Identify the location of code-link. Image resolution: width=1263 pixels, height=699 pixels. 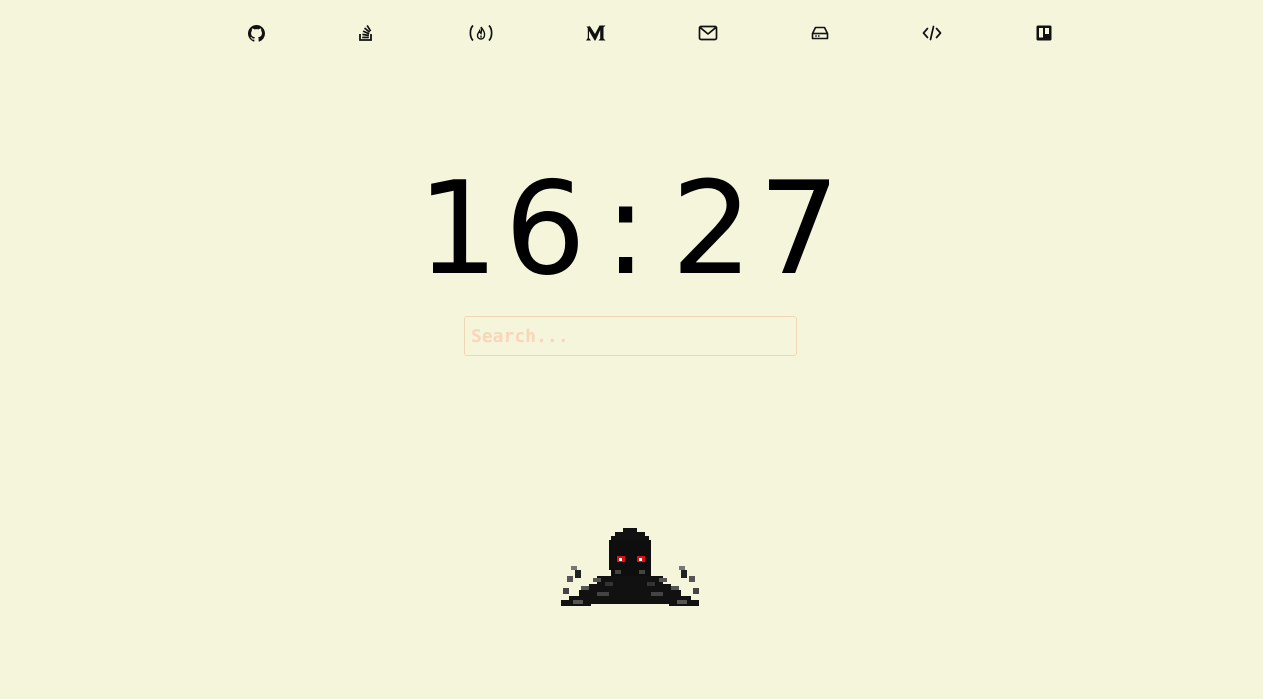
(932, 33).